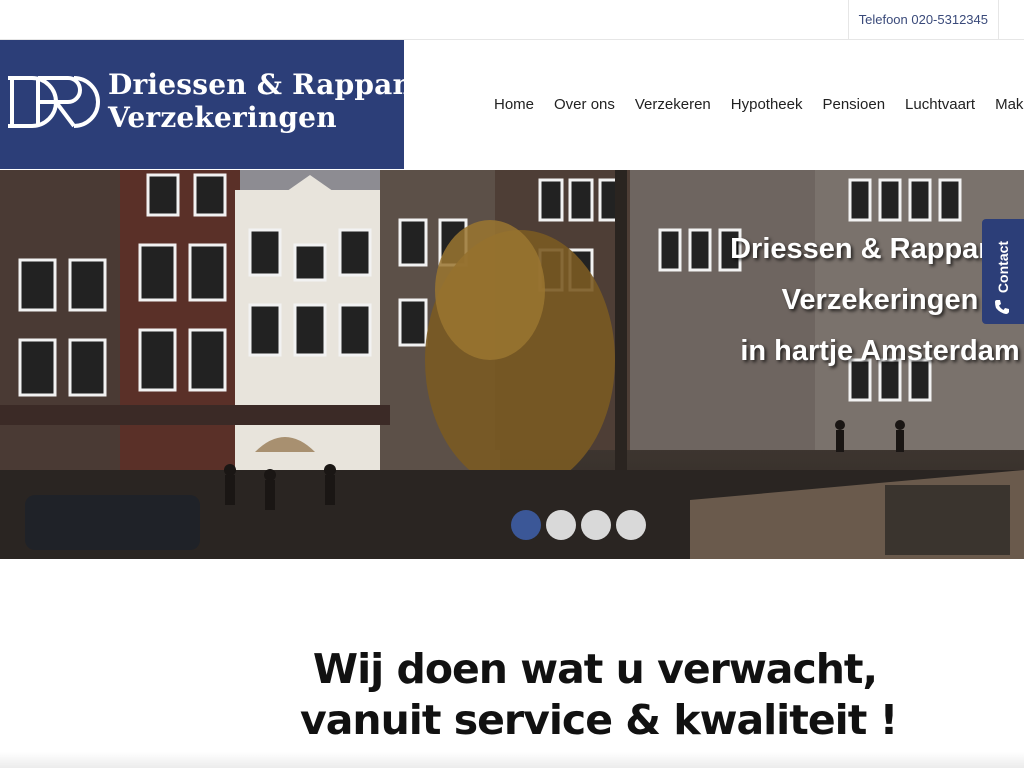 Image resolution: width=1024 pixels, height=768 pixels. Describe the element at coordinates (599, 720) in the screenshot. I see `slogan-line-2: vanuit service & kwaliteit !` at that location.